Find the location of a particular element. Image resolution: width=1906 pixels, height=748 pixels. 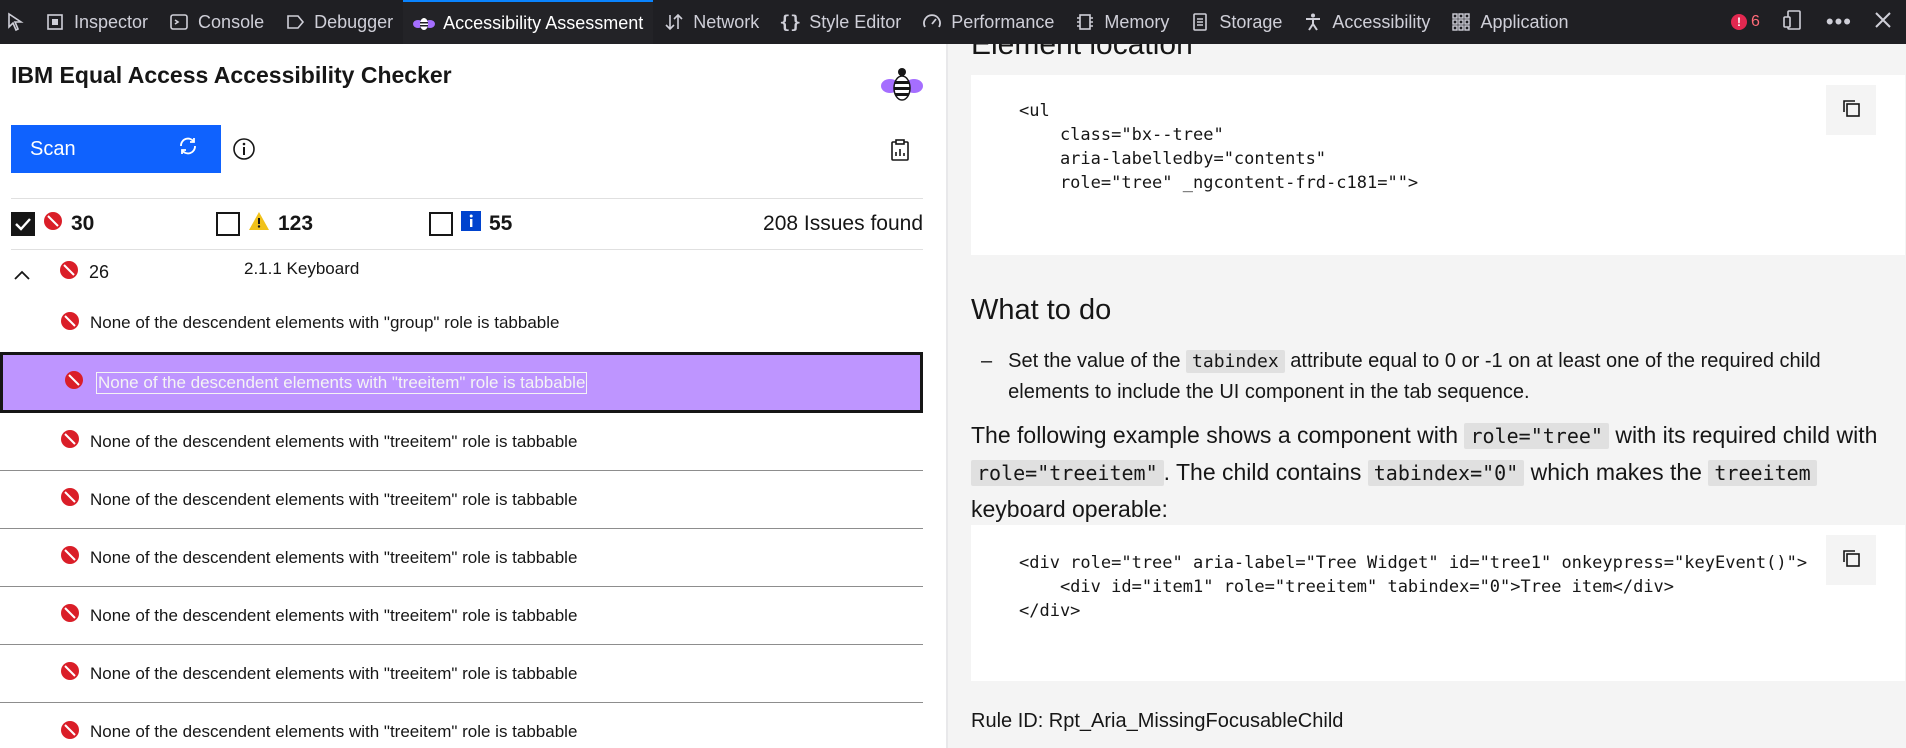

tab-label: Application is located at coordinates (1524, 21).